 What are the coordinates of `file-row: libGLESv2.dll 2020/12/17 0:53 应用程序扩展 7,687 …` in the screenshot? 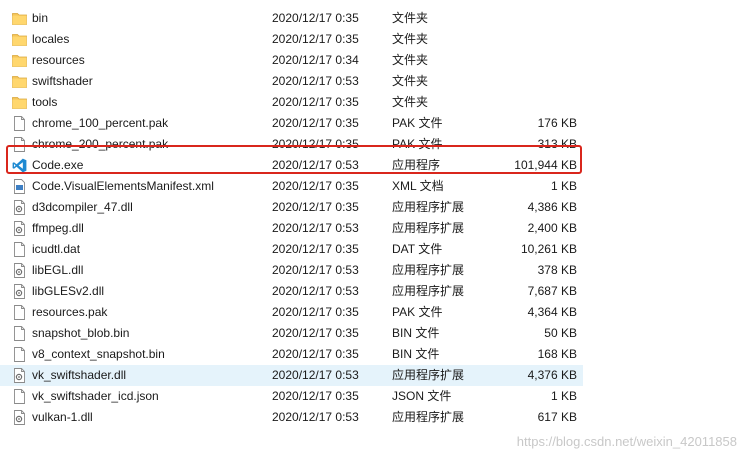 It's located at (371, 291).